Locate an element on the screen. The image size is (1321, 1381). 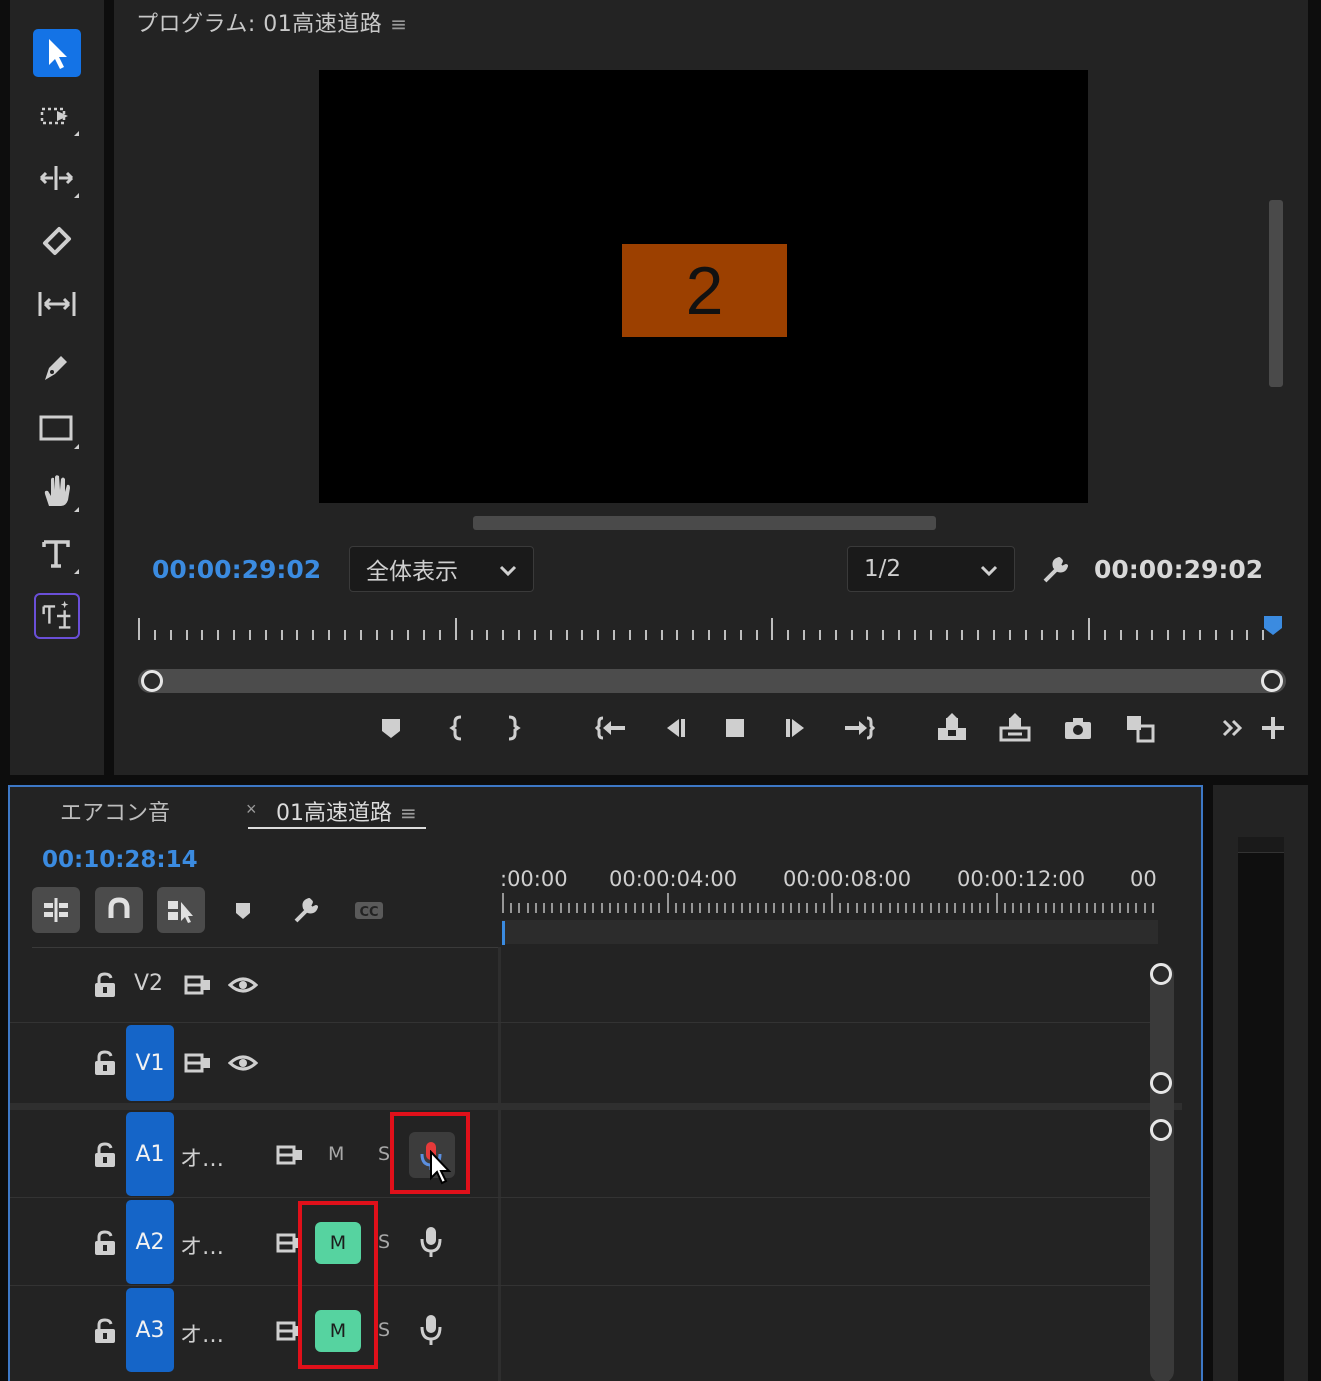
step-back-button is located at coordinates (675, 728).